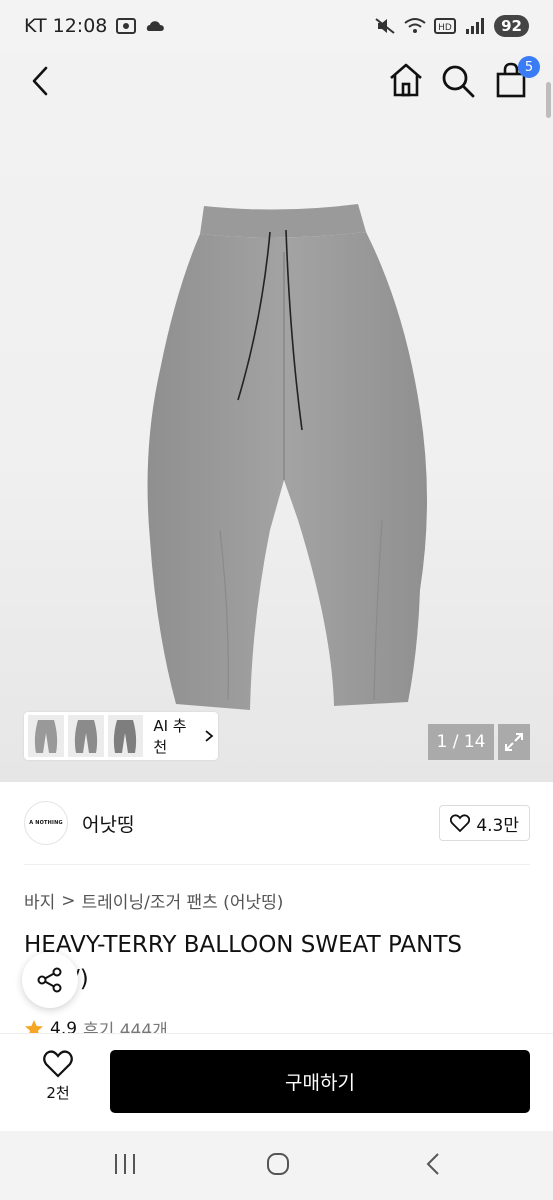  What do you see at coordinates (46, 823) in the screenshot?
I see `brand-logo: A NOTHING` at bounding box center [46, 823].